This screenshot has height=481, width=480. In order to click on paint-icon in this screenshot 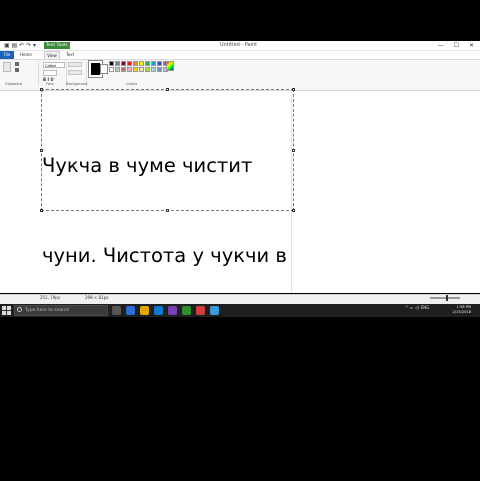, I will do `click(214, 310)`.